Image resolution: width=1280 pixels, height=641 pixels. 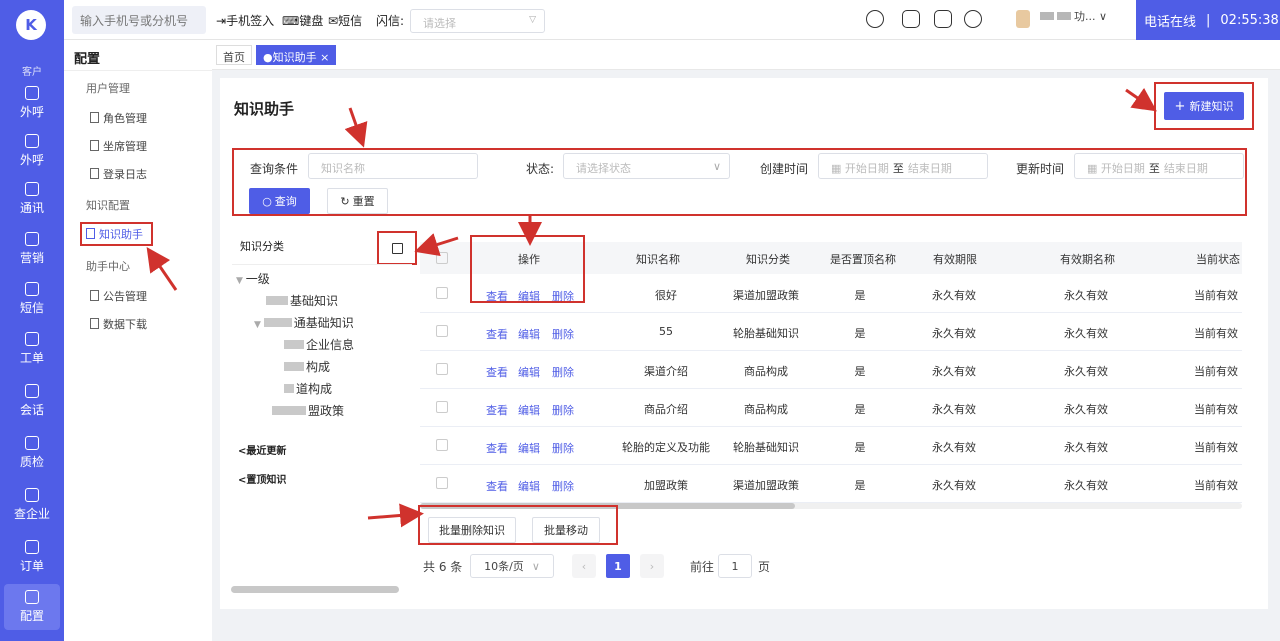 What do you see at coordinates (32, 249) in the screenshot?
I see `rail-item-marketing: 营销` at bounding box center [32, 249].